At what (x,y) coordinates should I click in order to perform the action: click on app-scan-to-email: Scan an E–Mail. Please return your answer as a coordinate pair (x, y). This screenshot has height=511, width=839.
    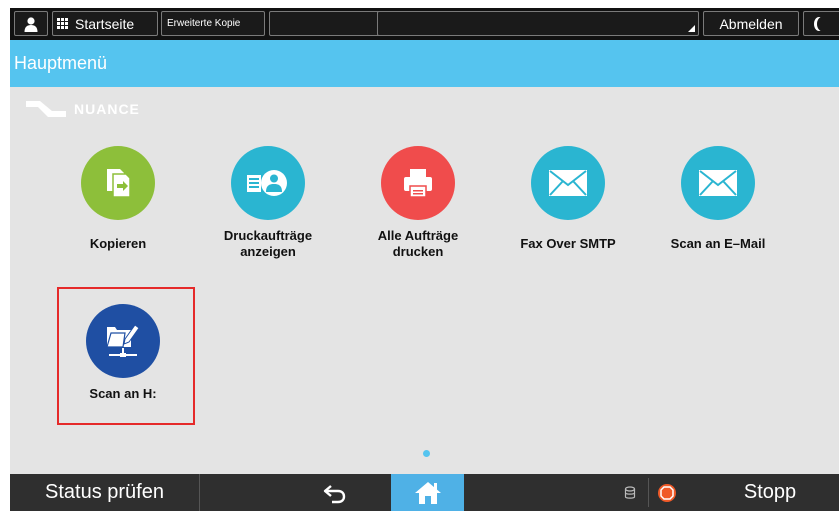
    Looking at the image, I should click on (718, 199).